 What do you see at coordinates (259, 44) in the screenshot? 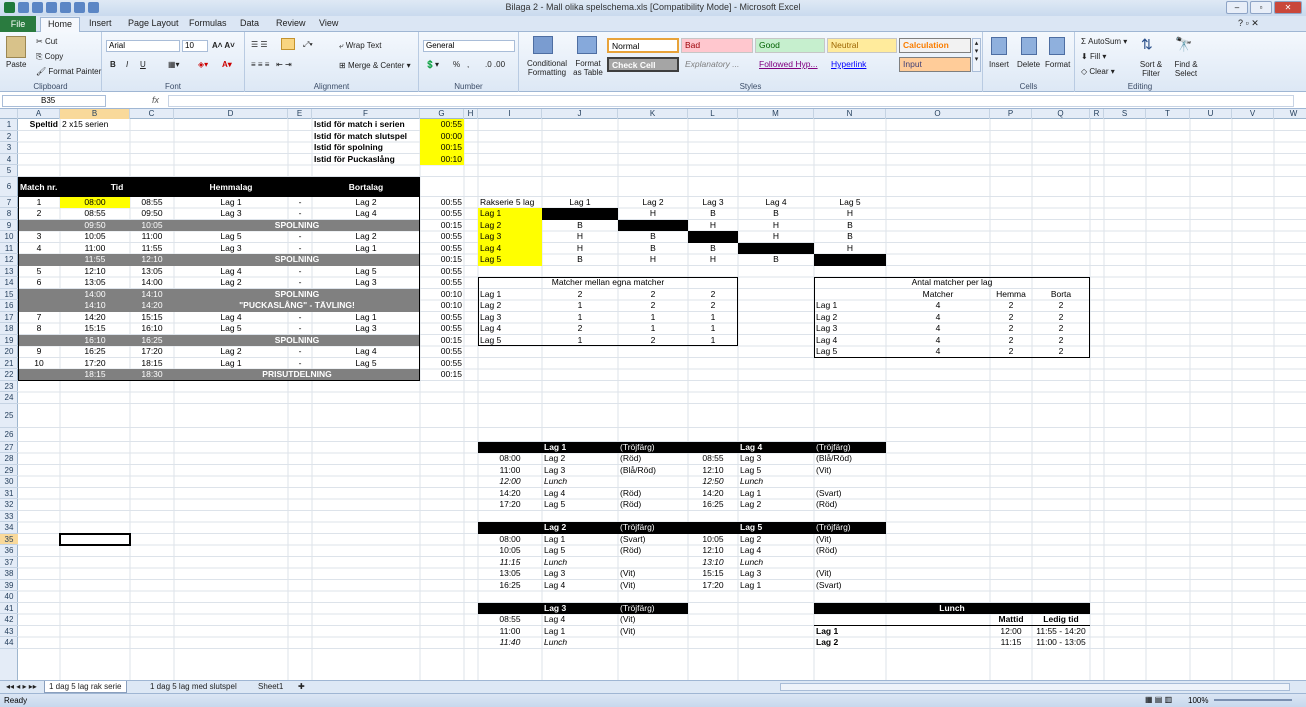
I see `align-top-icon: ☰ ☰` at bounding box center [259, 44].